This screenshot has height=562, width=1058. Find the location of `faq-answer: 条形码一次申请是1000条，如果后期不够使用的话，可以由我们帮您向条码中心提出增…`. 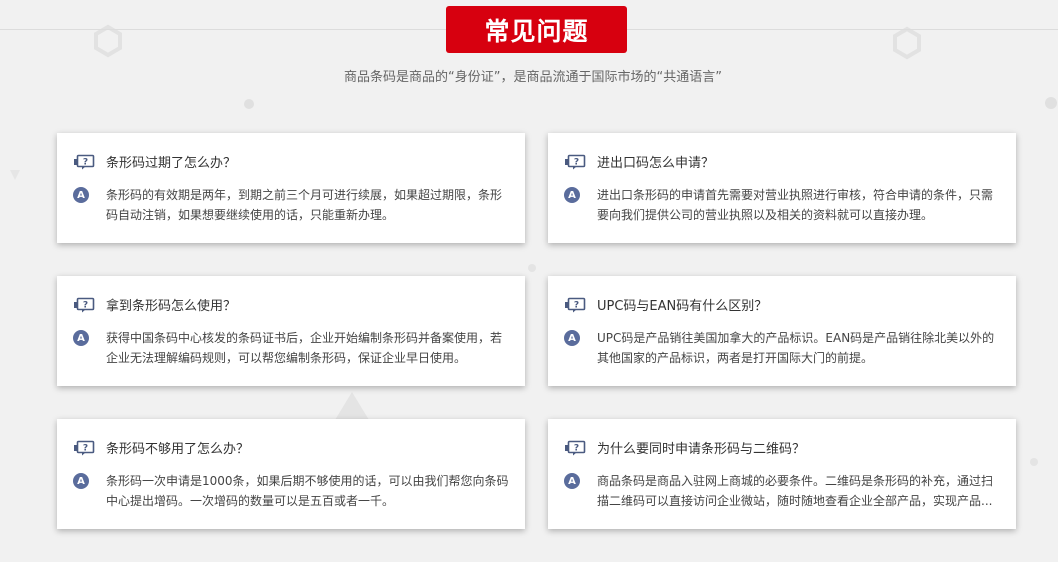

faq-answer: 条形码一次申请是1000条，如果后期不够使用的话，可以由我们帮您向条码中心提出增… is located at coordinates (307, 491).